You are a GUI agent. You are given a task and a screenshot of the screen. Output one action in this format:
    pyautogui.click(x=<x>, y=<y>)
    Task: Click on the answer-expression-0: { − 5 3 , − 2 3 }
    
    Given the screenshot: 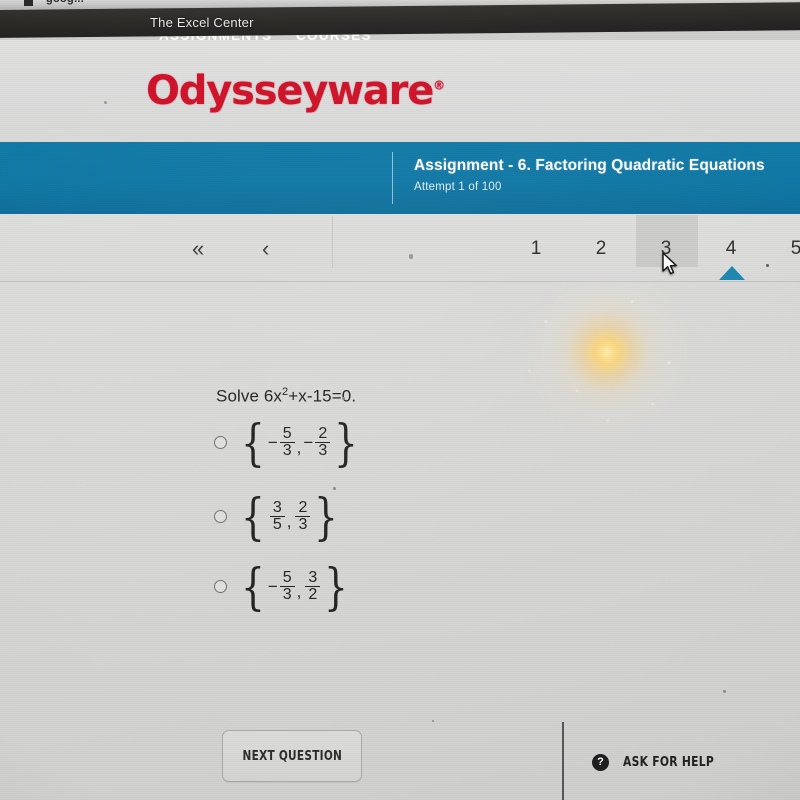 What is the action you would take?
    pyautogui.click(x=299, y=442)
    